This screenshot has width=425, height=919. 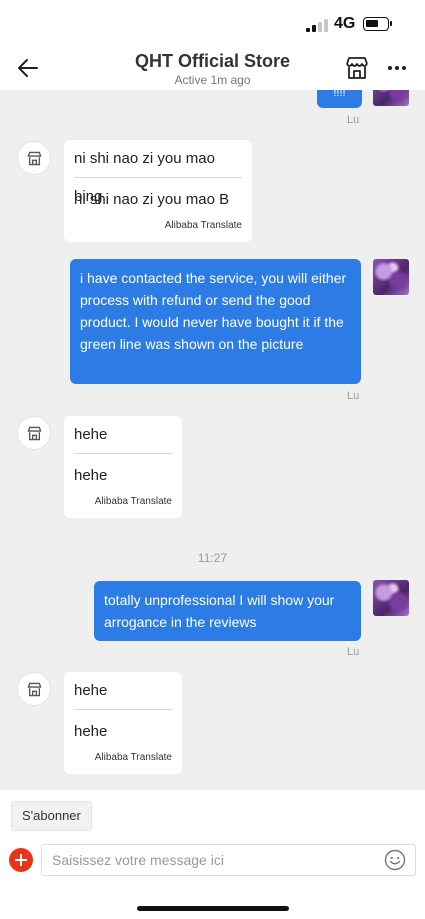 I want to click on translated-text: ni shi nao zi you mao B, so click(x=152, y=199).